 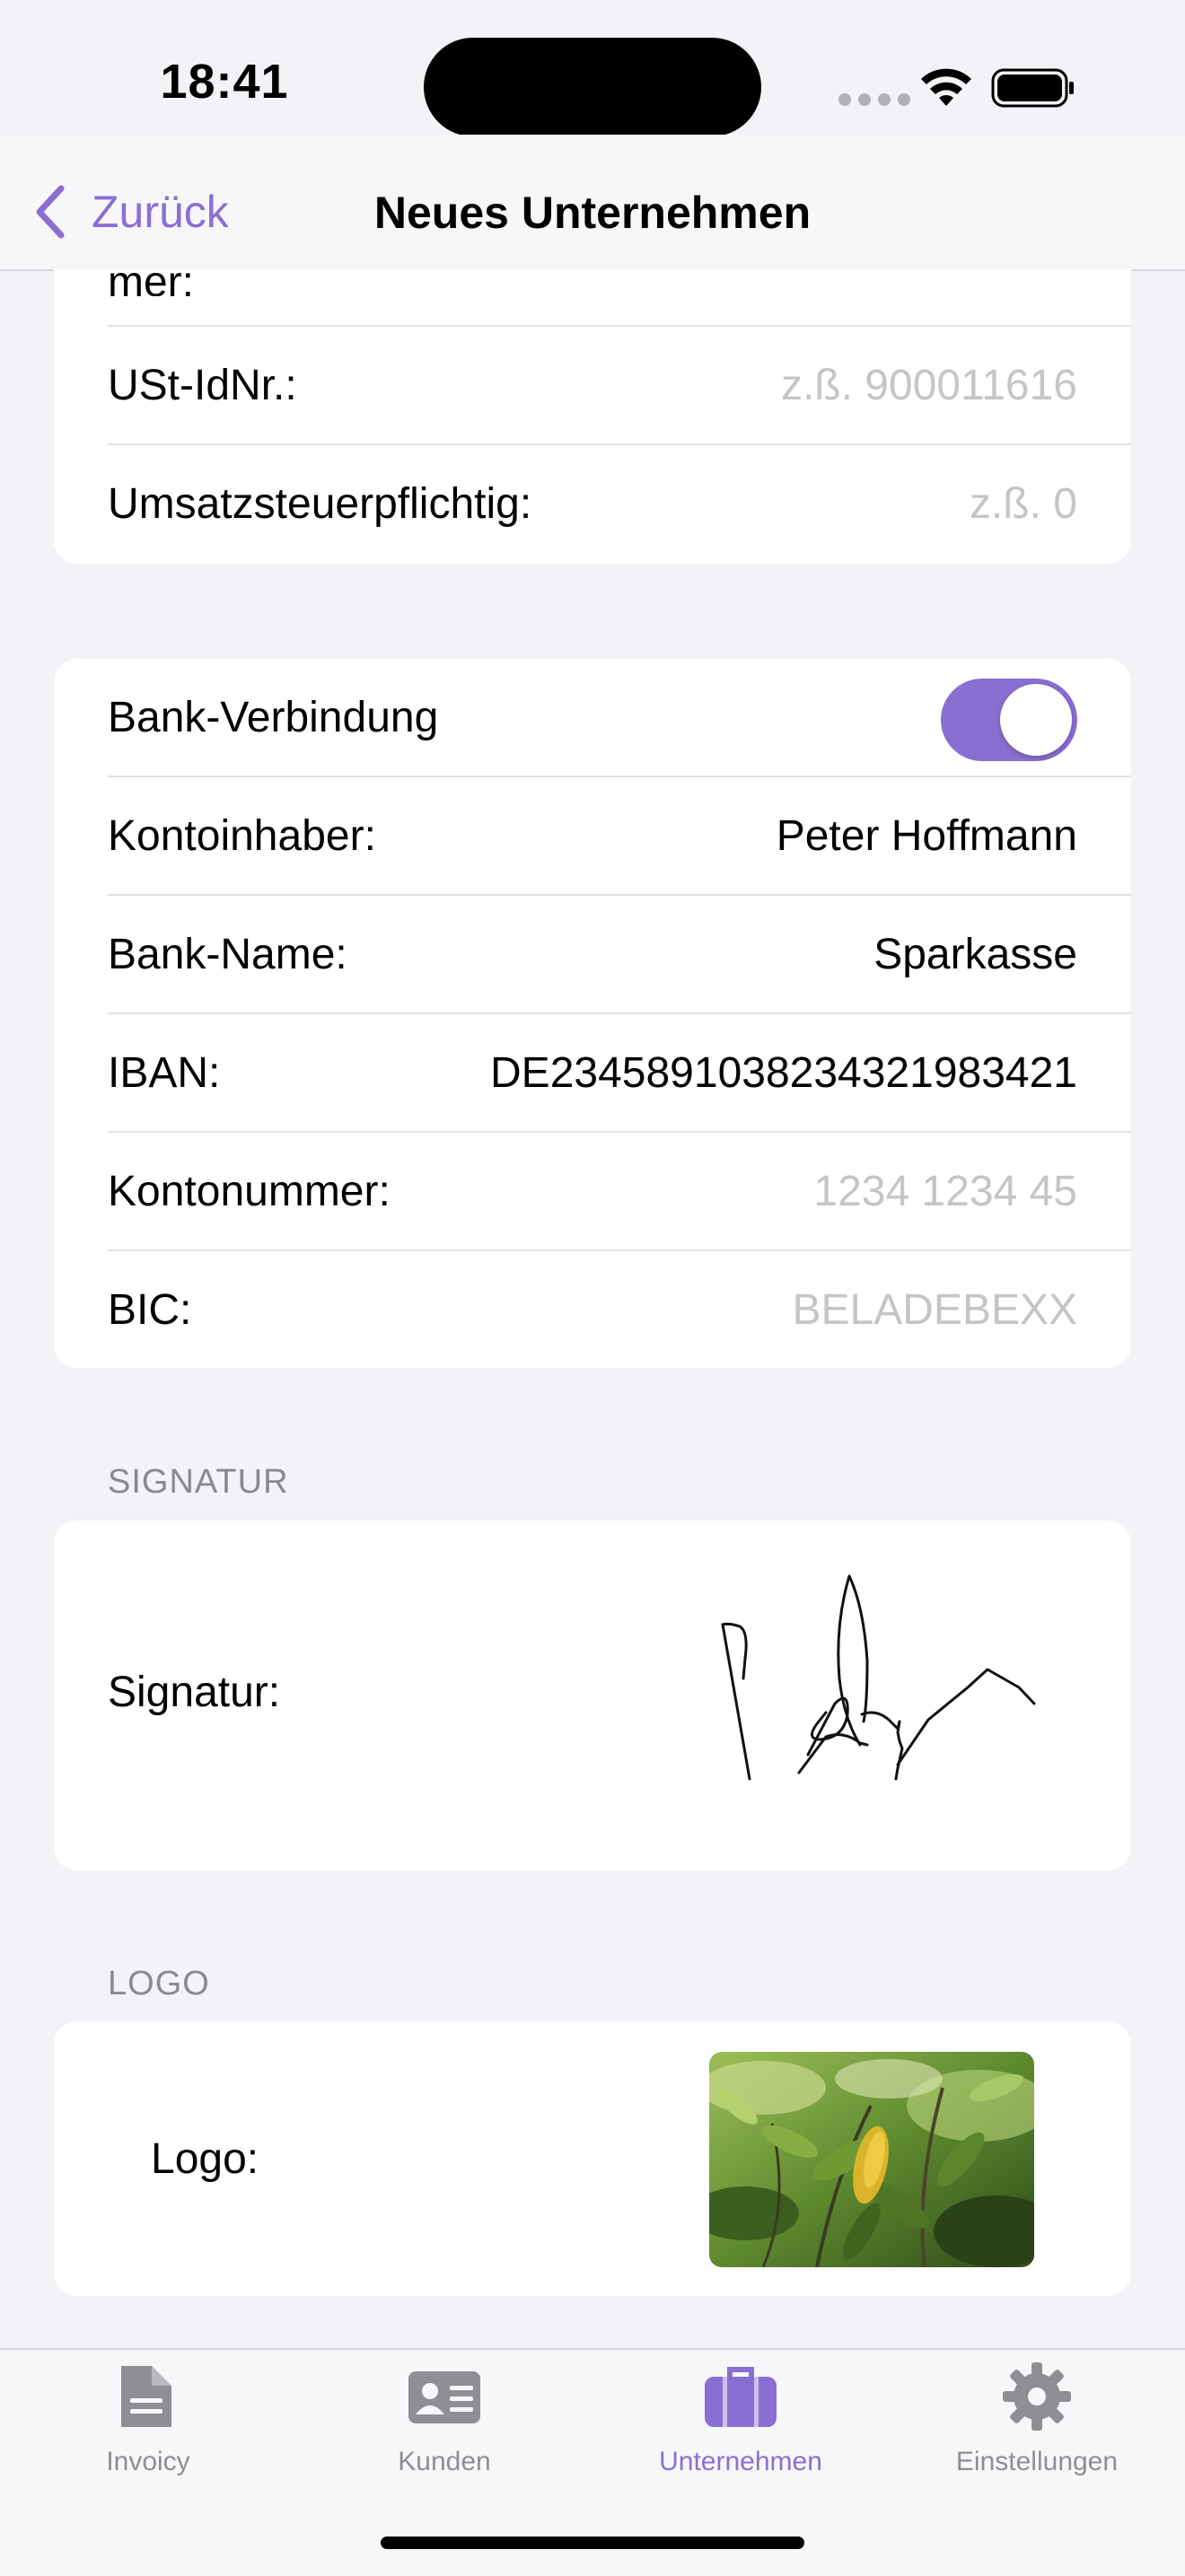 I want to click on account-number-input: 1234 1234 45, so click(x=945, y=1192).